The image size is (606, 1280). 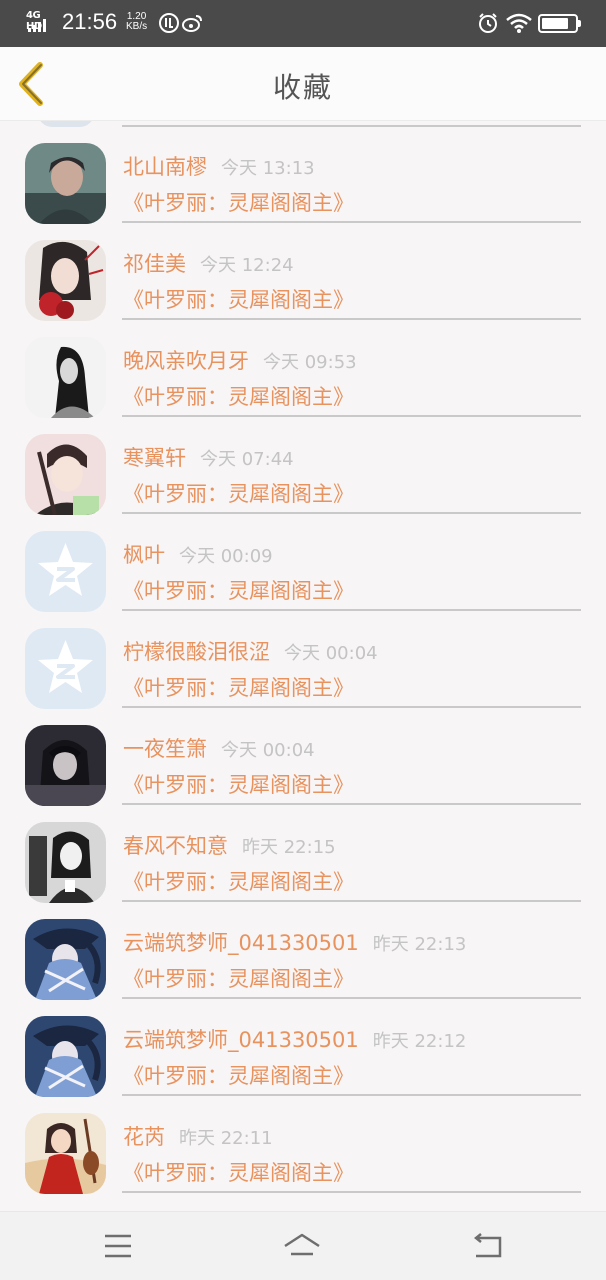 I want to click on list-item: 枫叶 今天 00:09 《叶罗丽：灵犀阁阁主》, so click(x=303, y=560).